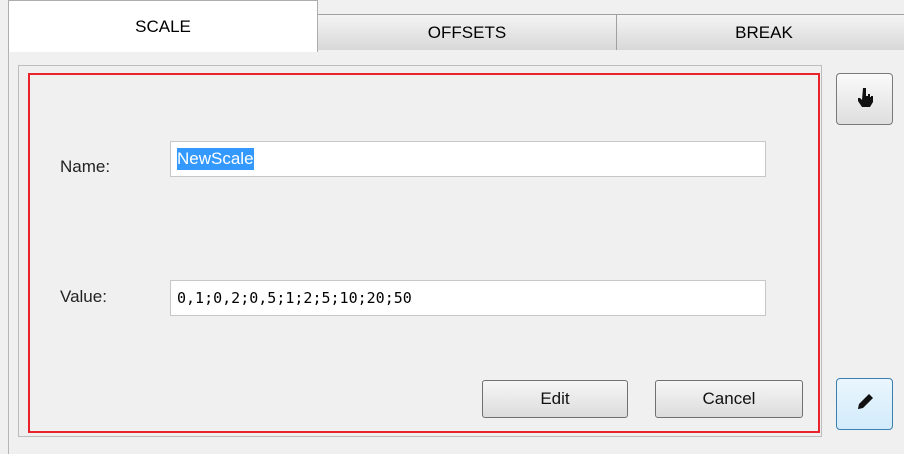 This screenshot has height=454, width=904. What do you see at coordinates (467, 32) in the screenshot?
I see `tab-offsets: OFFSETS` at bounding box center [467, 32].